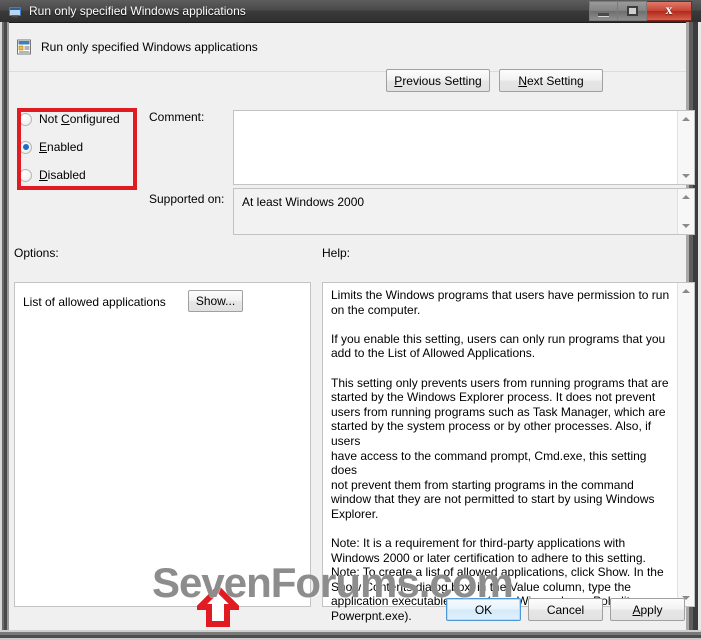  What do you see at coordinates (187, 199) in the screenshot?
I see `supported-on-label: Supported on:` at bounding box center [187, 199].